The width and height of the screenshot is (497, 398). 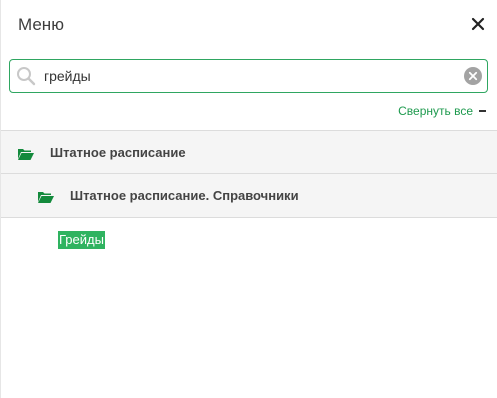 I want to click on close-icon, so click(x=478, y=24).